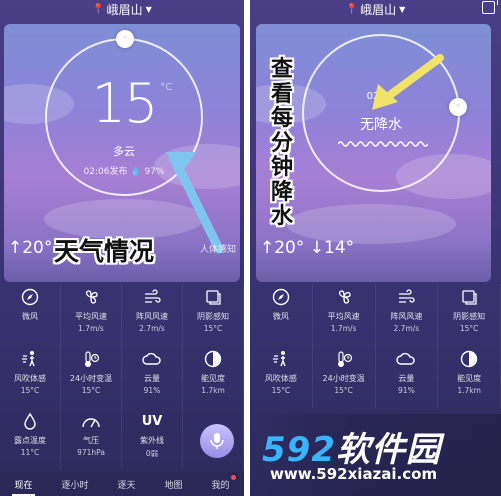 The width and height of the screenshot is (501, 496). I want to click on rain-wave-line, so click(383, 144).